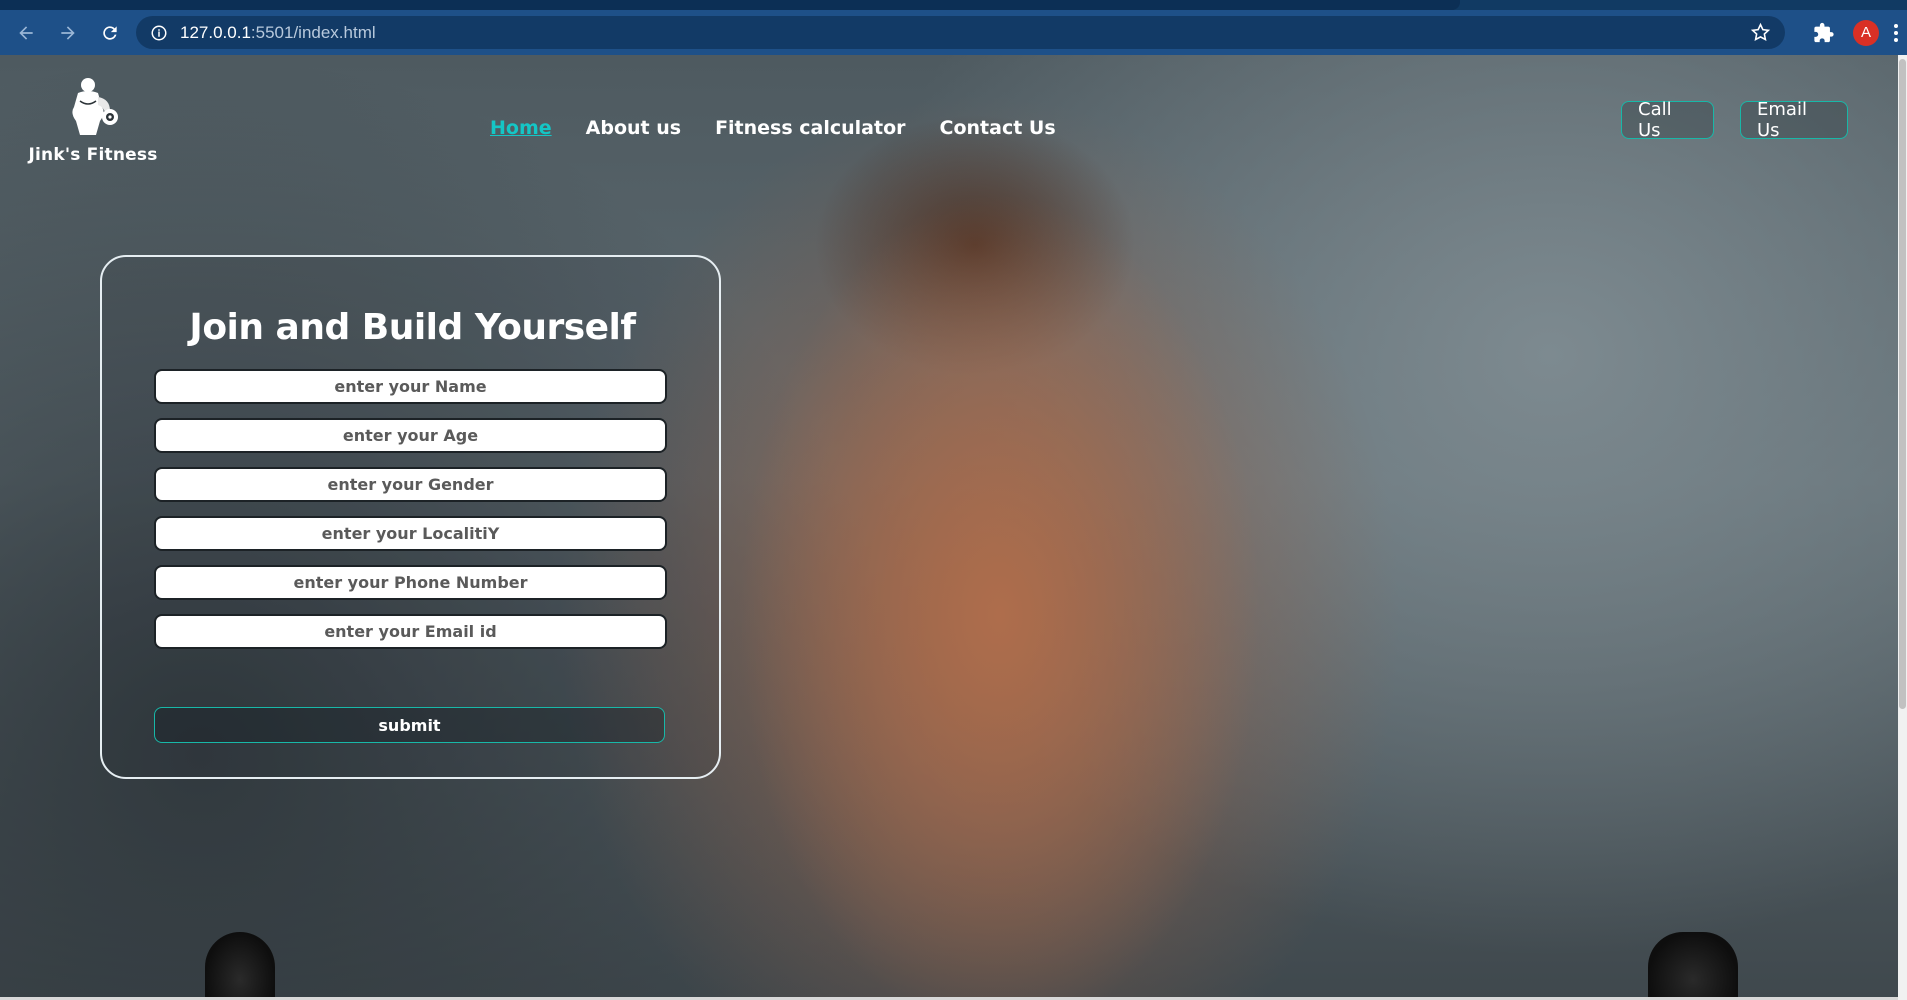 The width and height of the screenshot is (1907, 1000). I want to click on browser-tabstrip, so click(953, 5).